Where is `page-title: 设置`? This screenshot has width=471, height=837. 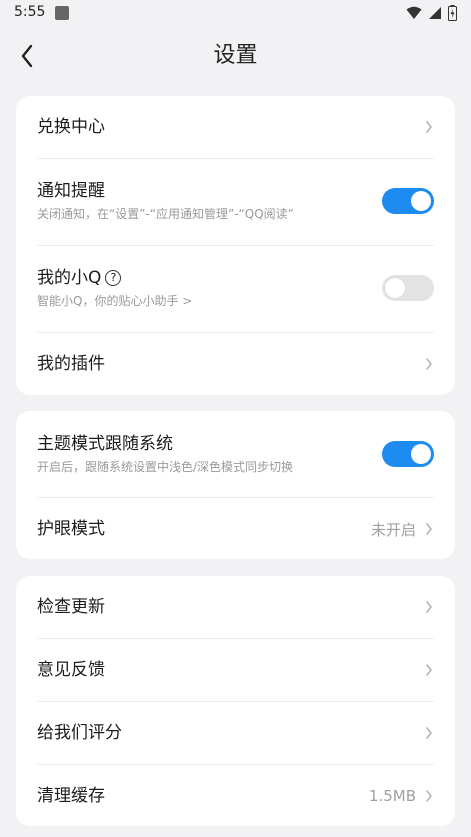
page-title: 设置 is located at coordinates (235, 55).